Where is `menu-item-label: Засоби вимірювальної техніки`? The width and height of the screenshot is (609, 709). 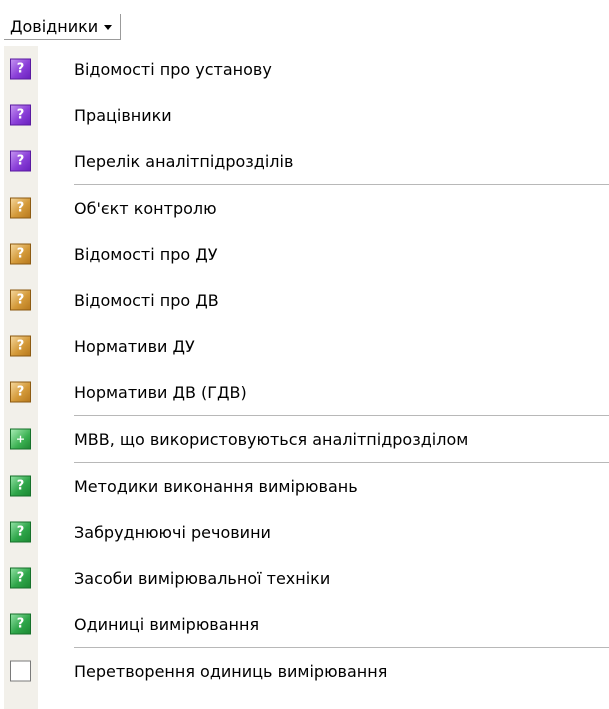
menu-item-label: Засоби вимірювальної техніки is located at coordinates (202, 578).